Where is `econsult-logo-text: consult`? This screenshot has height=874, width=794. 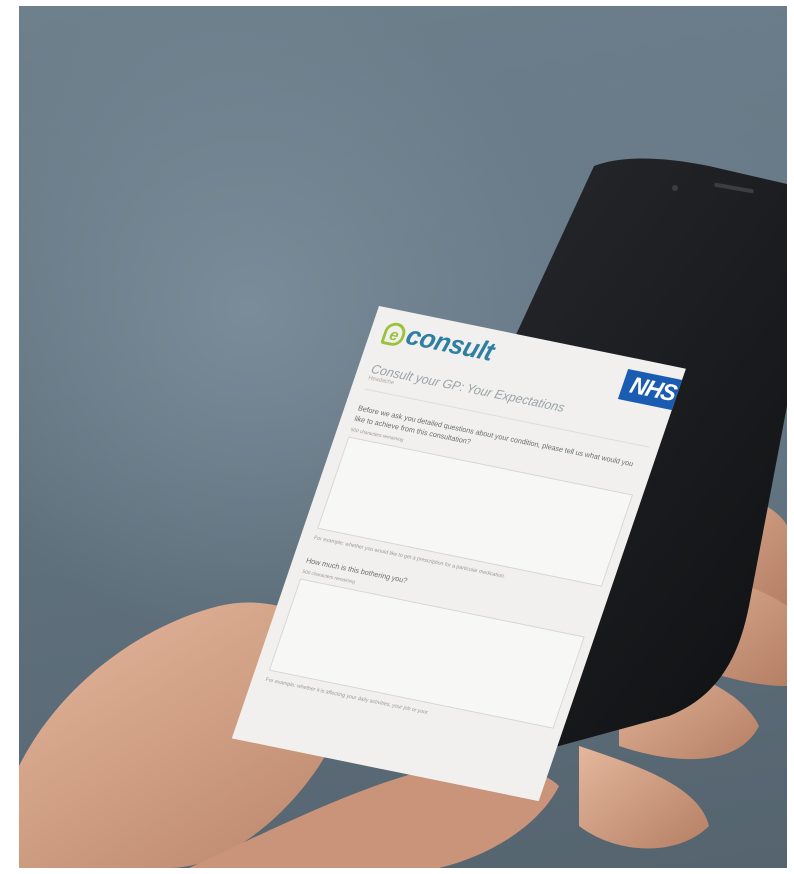
econsult-logo-text: consult is located at coordinates (450, 343).